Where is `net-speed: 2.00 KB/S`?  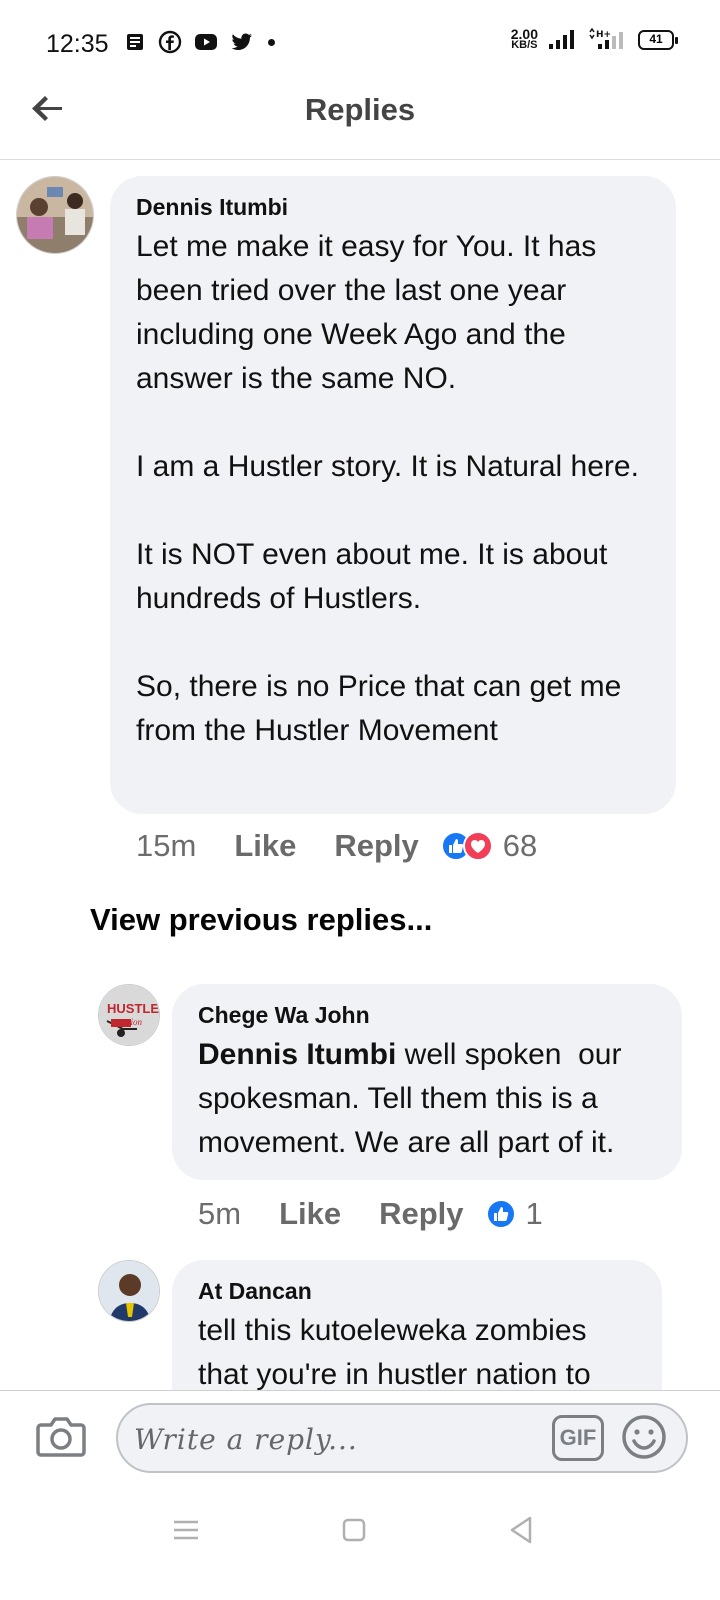 net-speed: 2.00 KB/S is located at coordinates (524, 38).